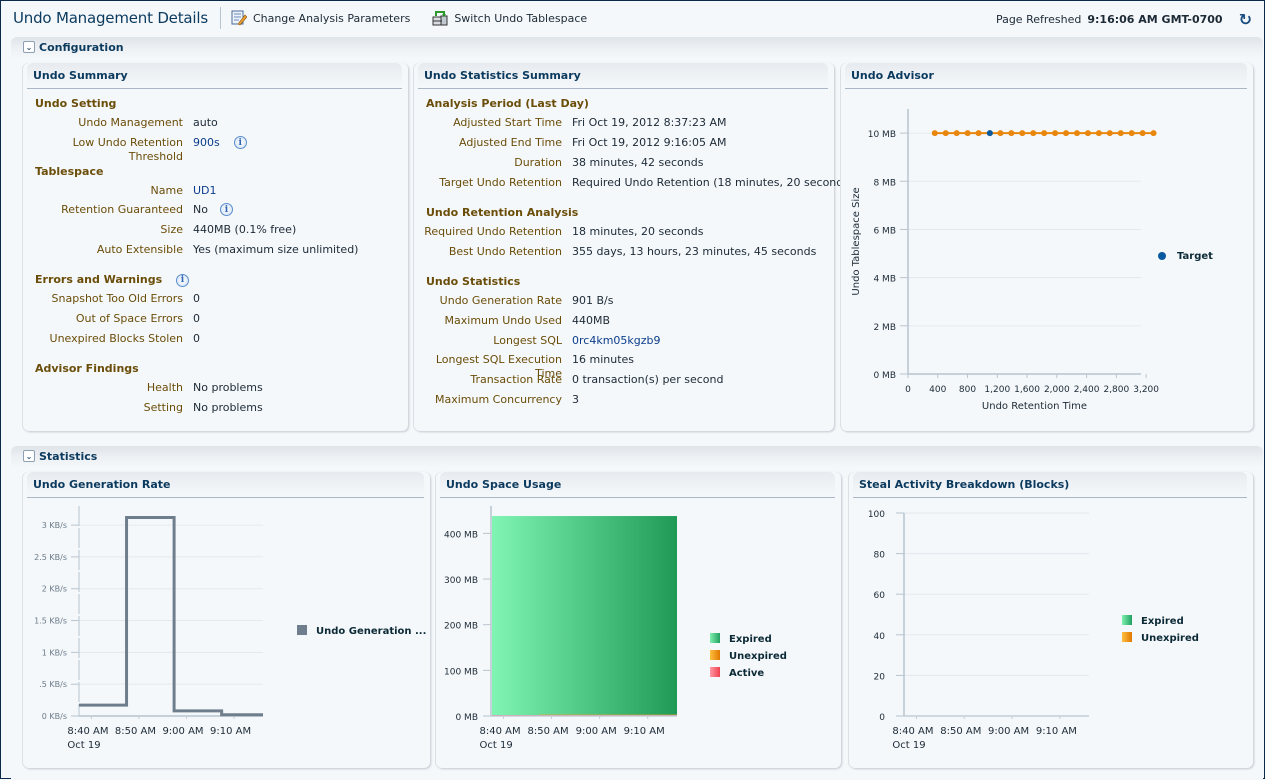 This screenshot has height=780, width=1265. Describe the element at coordinates (81, 47) in the screenshot. I see `configuration-section-title: Configuration` at that location.